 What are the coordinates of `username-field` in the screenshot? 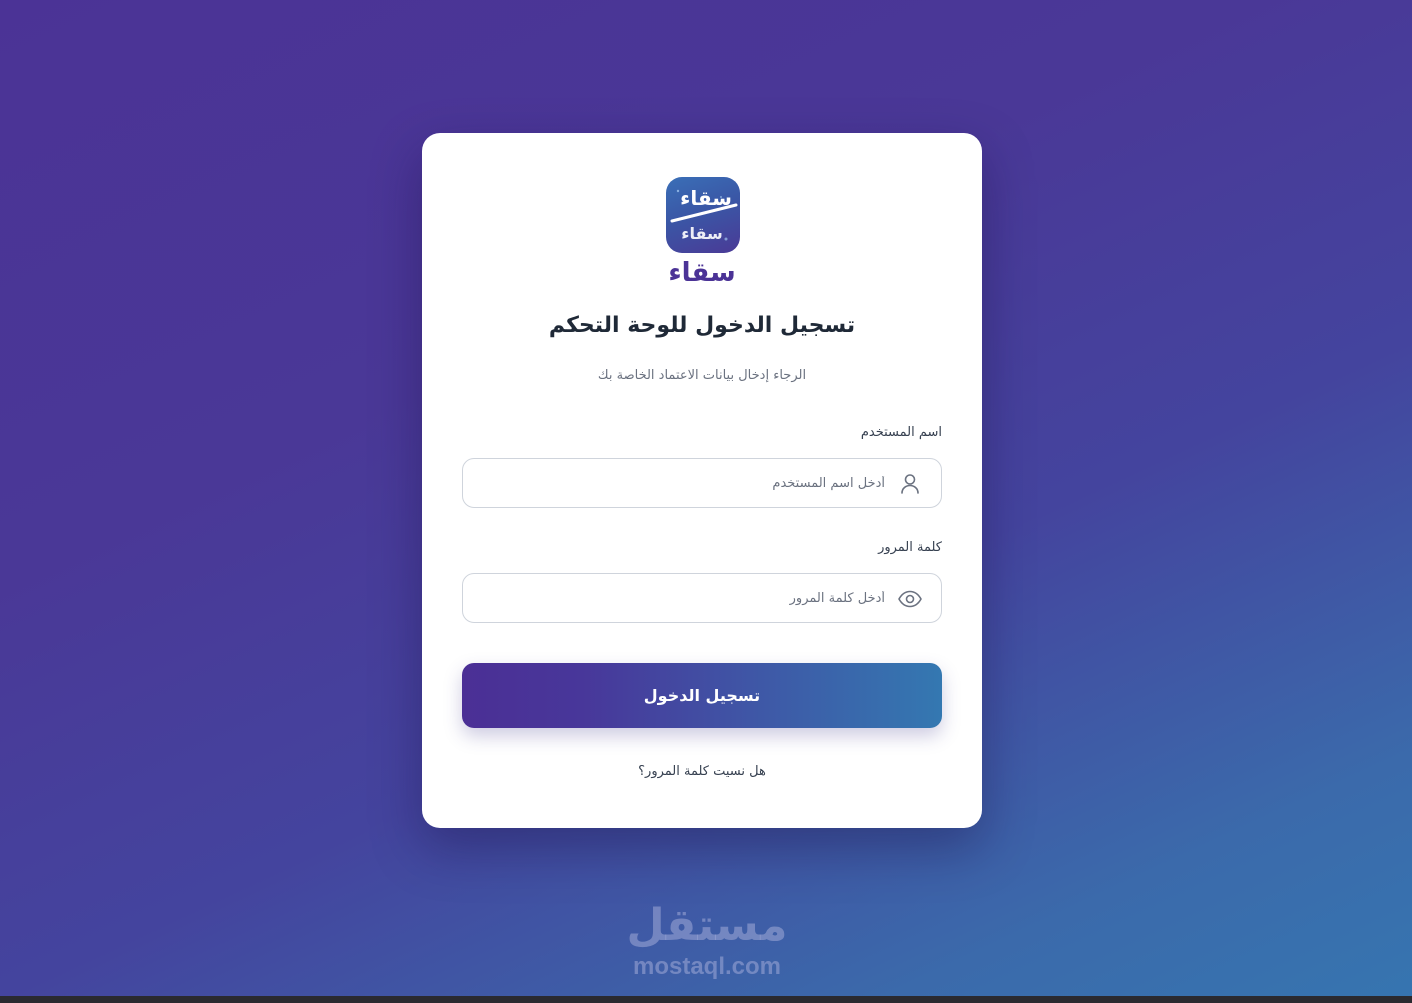 It's located at (702, 483).